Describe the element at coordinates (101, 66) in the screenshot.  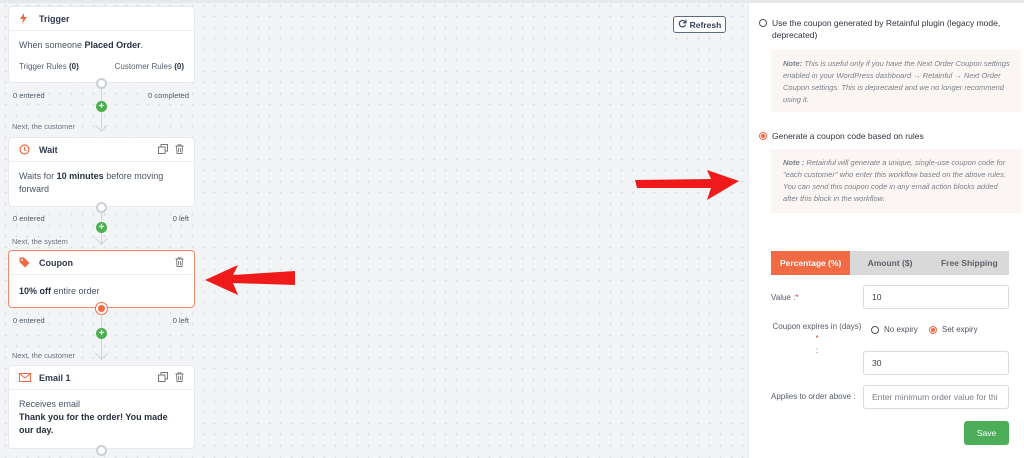
I see `trigger-rules-row: Trigger Rules (0) Customer Rules (0)` at that location.